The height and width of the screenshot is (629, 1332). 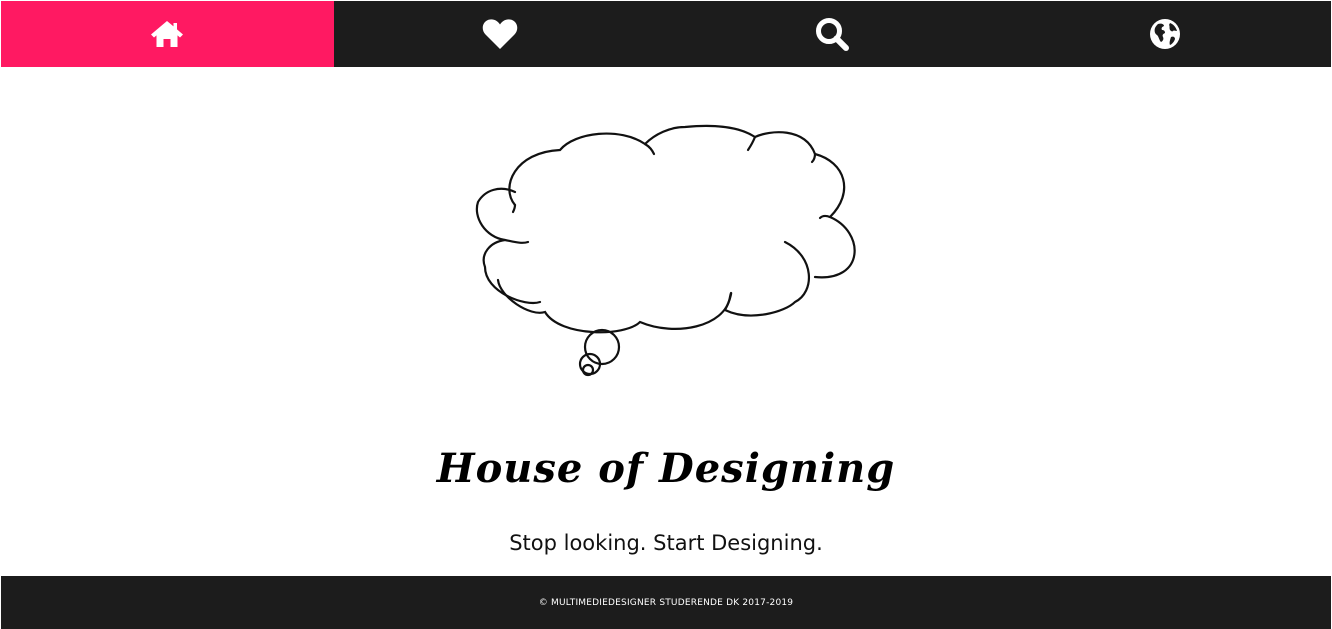 I want to click on nav-item-home, so click(x=167, y=34).